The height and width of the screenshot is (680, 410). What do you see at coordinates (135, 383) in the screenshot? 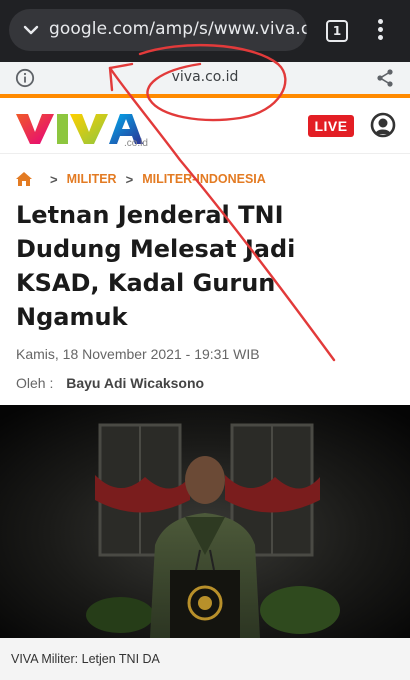
I see `author-name: Bayu Adi Wicaksono` at bounding box center [135, 383].